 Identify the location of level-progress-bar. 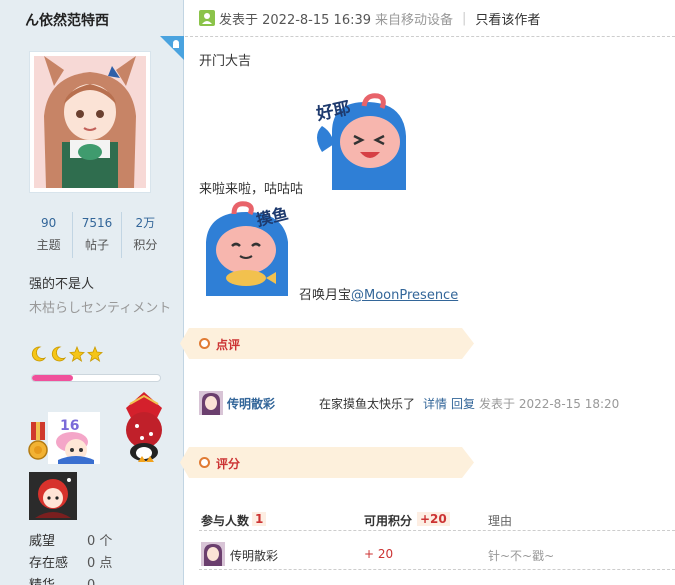
(96, 378).